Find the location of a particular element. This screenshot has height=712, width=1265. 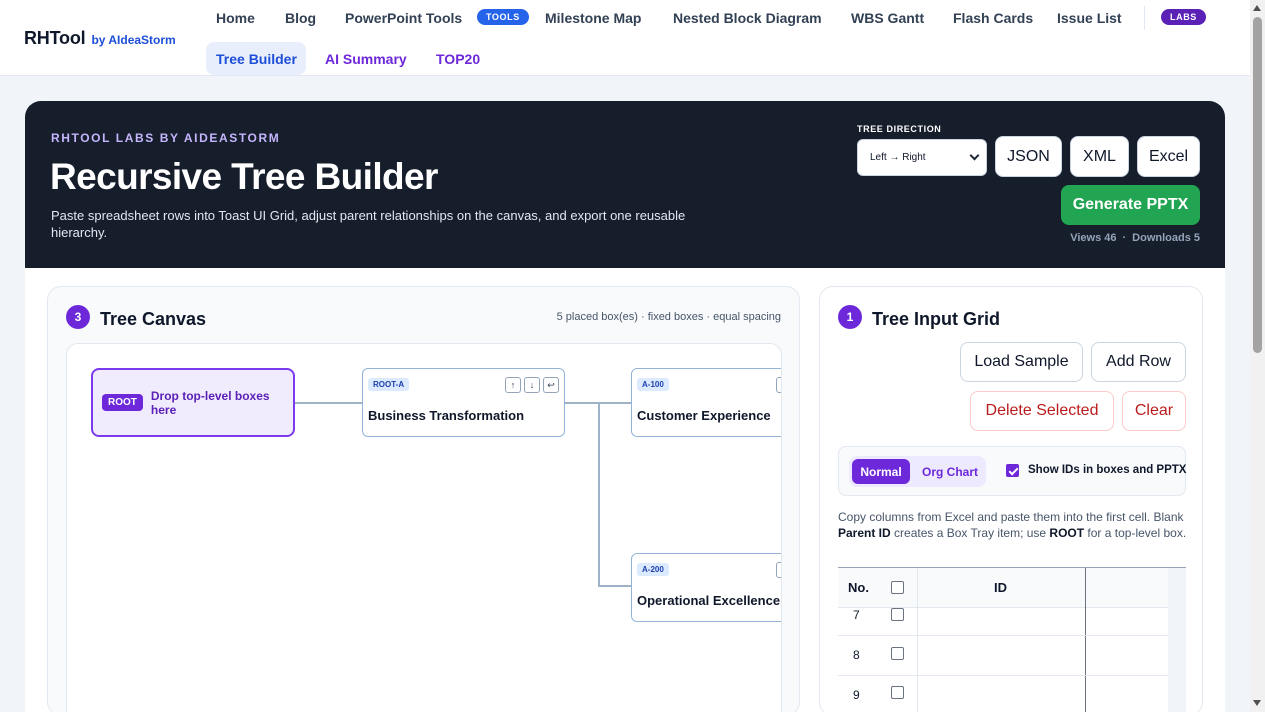

nav-milestone-map: Milestone Map is located at coordinates (593, 18).